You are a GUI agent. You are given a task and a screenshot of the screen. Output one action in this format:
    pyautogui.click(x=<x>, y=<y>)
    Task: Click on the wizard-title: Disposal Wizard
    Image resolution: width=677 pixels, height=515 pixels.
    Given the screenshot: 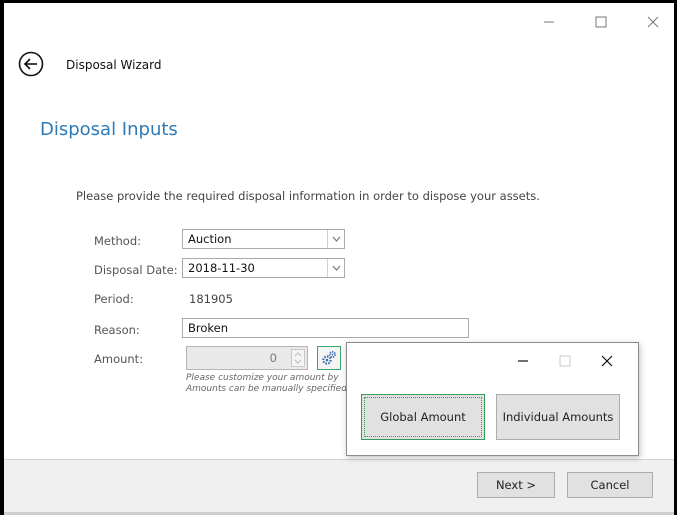 What is the action you would take?
    pyautogui.click(x=114, y=65)
    